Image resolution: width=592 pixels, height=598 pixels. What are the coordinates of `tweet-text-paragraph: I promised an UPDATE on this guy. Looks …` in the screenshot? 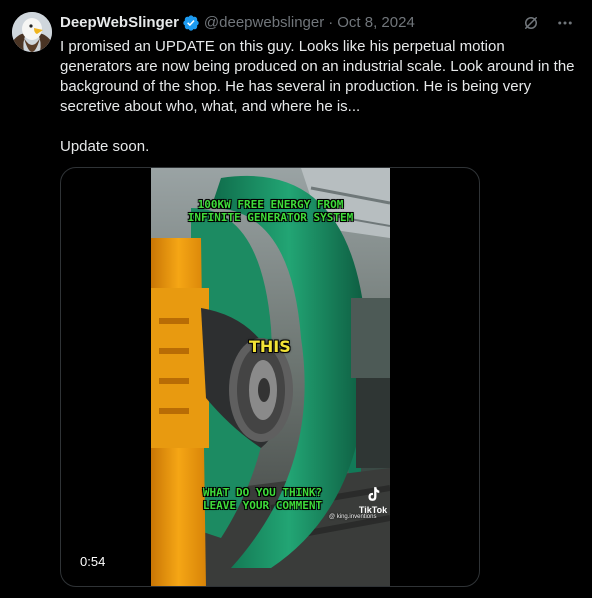 It's located at (317, 76).